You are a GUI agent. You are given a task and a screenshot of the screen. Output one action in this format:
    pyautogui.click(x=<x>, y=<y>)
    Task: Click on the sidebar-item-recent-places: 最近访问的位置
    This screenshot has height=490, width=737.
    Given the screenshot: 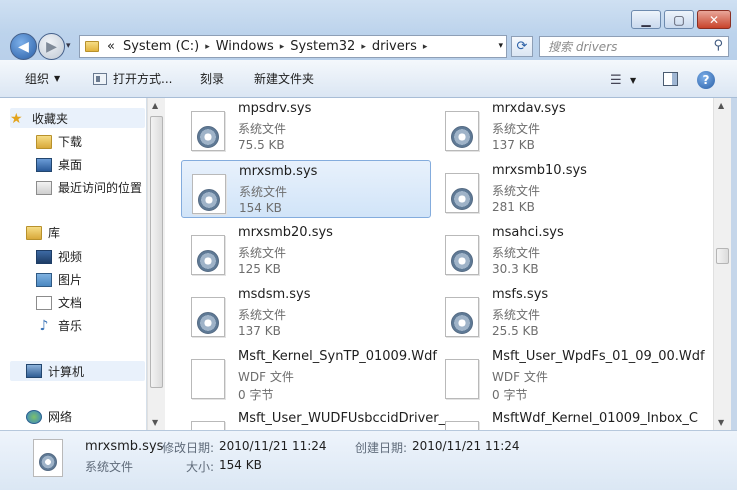 What is the action you would take?
    pyautogui.click(x=89, y=187)
    